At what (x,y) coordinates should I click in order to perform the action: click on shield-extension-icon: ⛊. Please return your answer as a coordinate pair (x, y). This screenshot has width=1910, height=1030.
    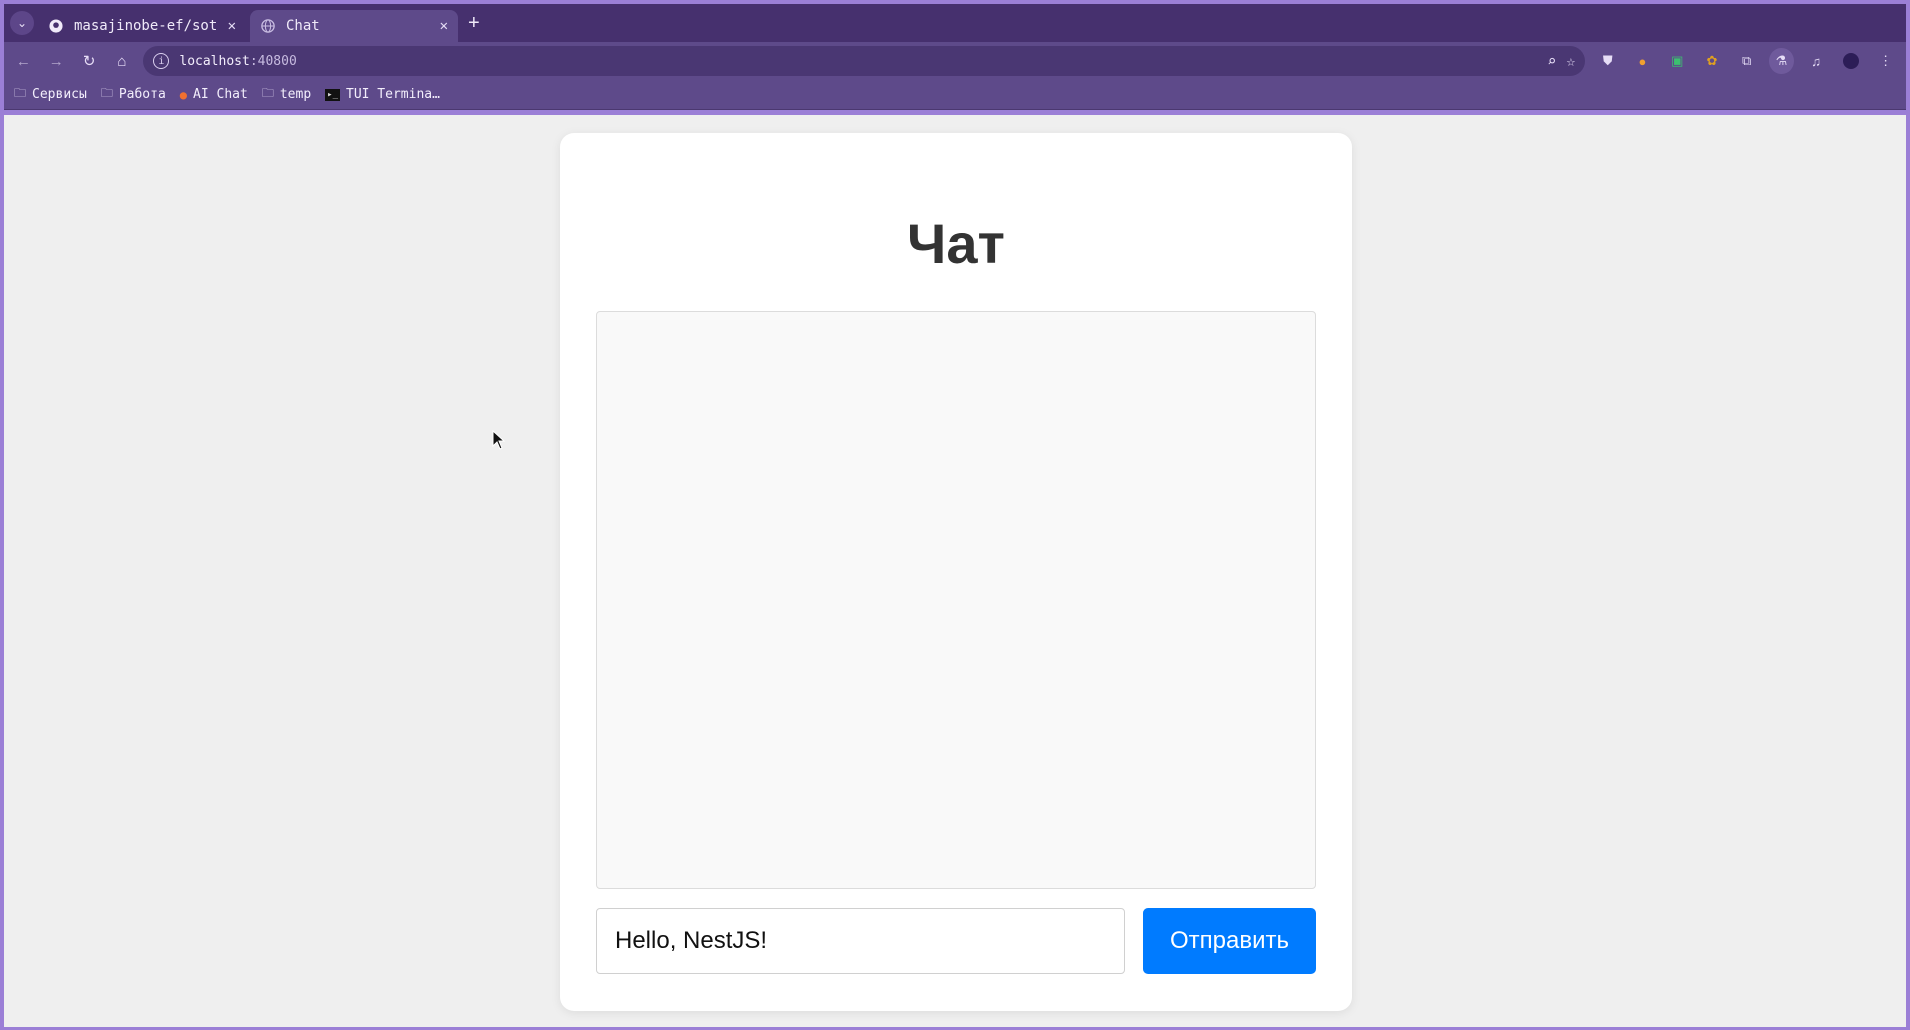
    Looking at the image, I should click on (1607, 61).